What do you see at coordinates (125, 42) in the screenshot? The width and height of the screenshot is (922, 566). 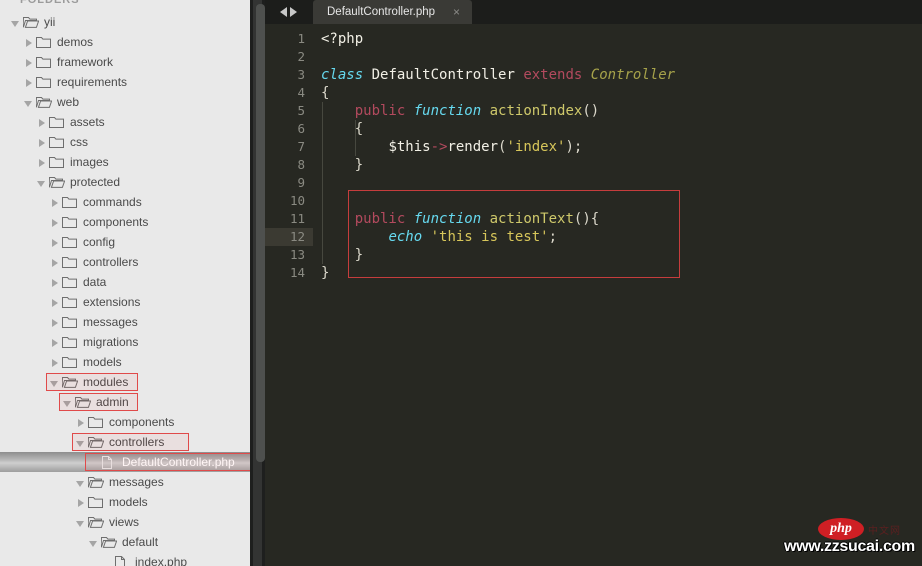 I see `tree-folder-demos: demos` at bounding box center [125, 42].